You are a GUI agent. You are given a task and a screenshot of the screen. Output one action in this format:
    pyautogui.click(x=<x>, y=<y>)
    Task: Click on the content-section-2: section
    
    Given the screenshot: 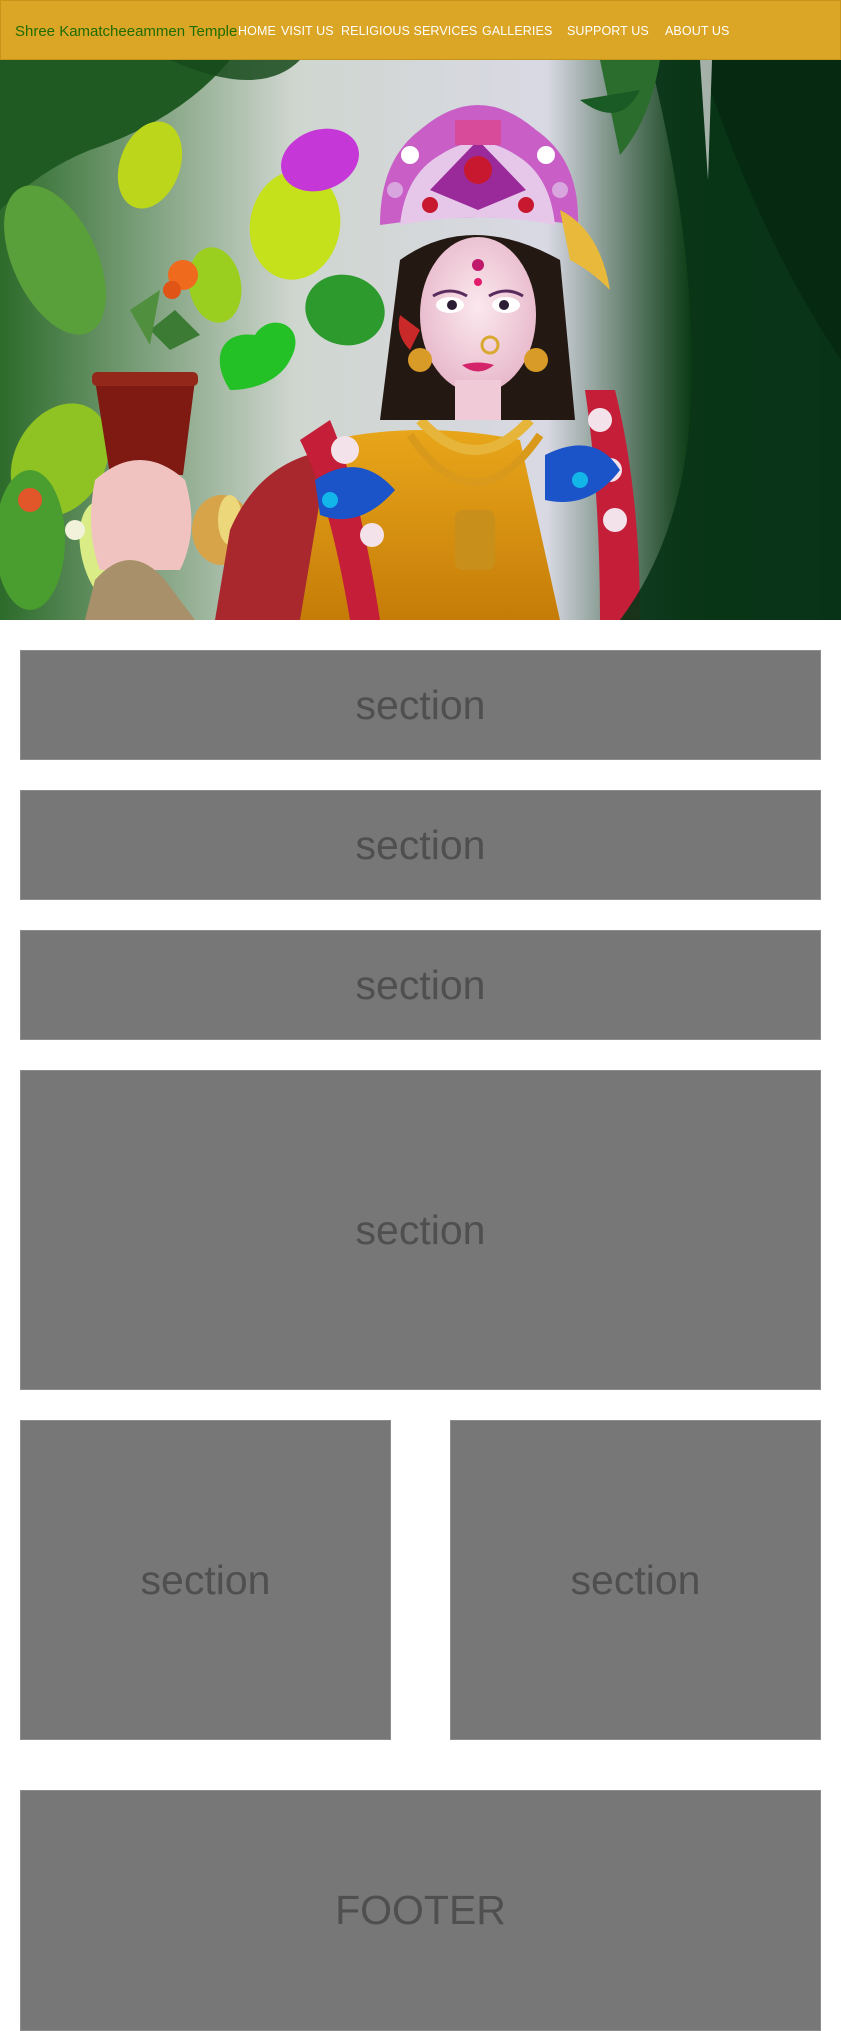 What is the action you would take?
    pyautogui.click(x=420, y=845)
    